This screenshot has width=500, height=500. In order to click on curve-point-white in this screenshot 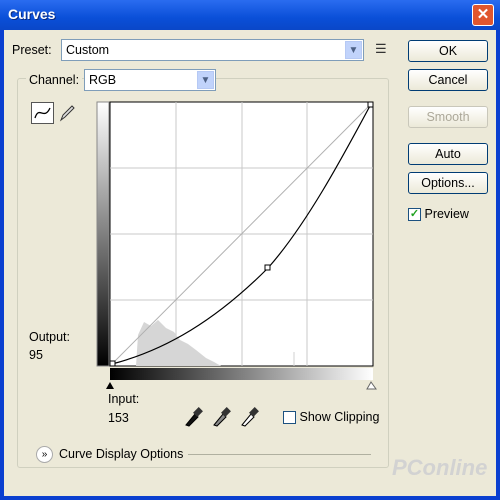, I will do `click(370, 104)`.